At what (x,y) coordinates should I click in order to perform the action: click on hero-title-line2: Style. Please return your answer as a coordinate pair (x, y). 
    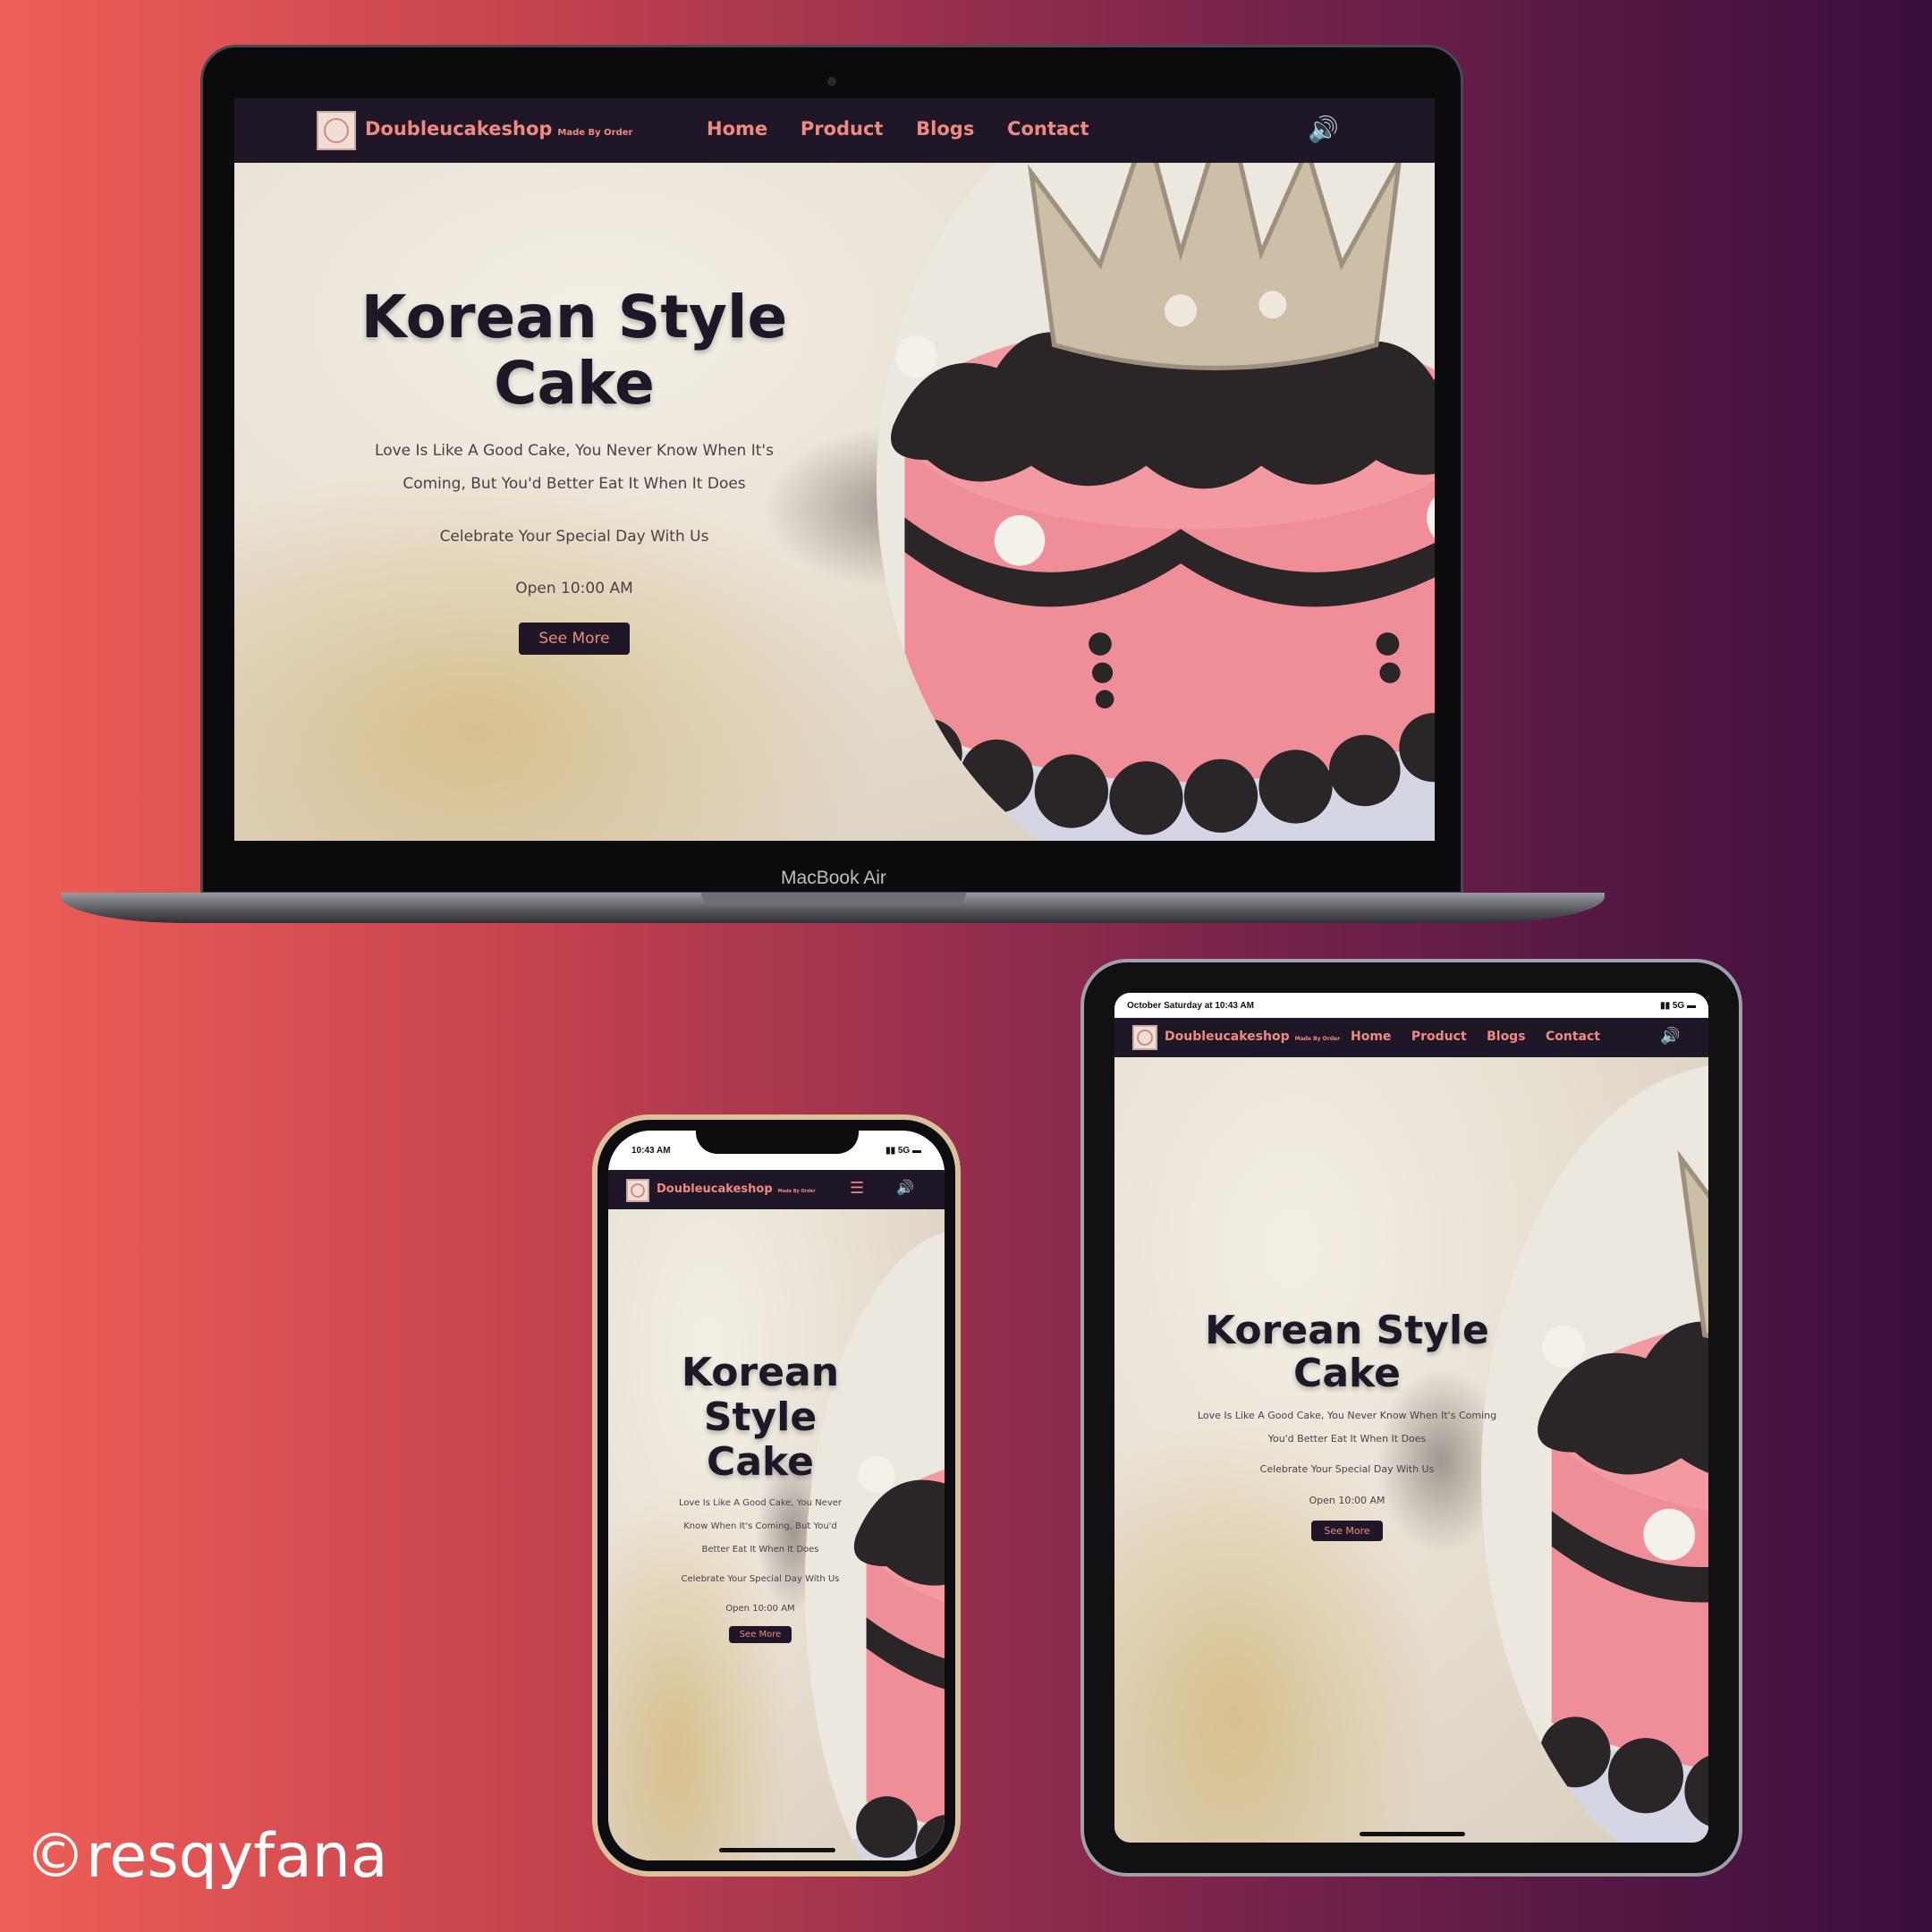
    Looking at the image, I should click on (760, 1417).